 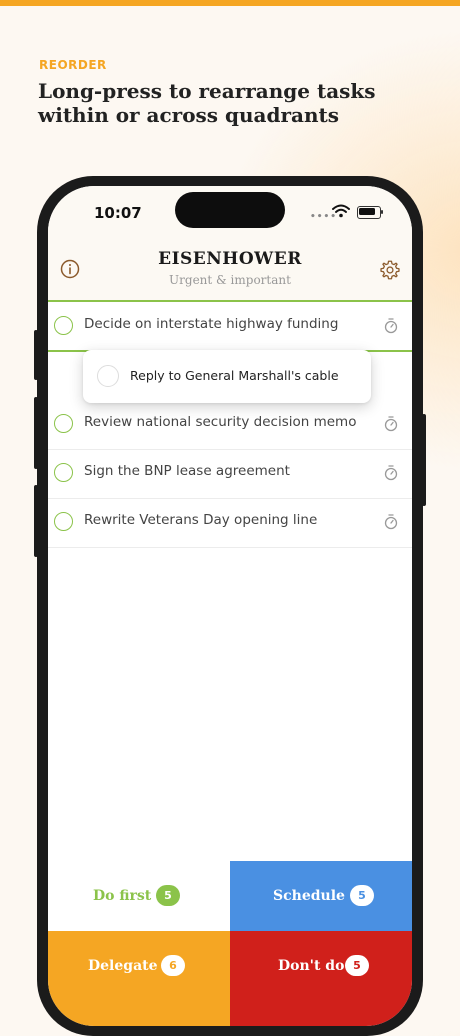 I want to click on dragging-task-card: Reply to General Marshall's cable, so click(x=227, y=376).